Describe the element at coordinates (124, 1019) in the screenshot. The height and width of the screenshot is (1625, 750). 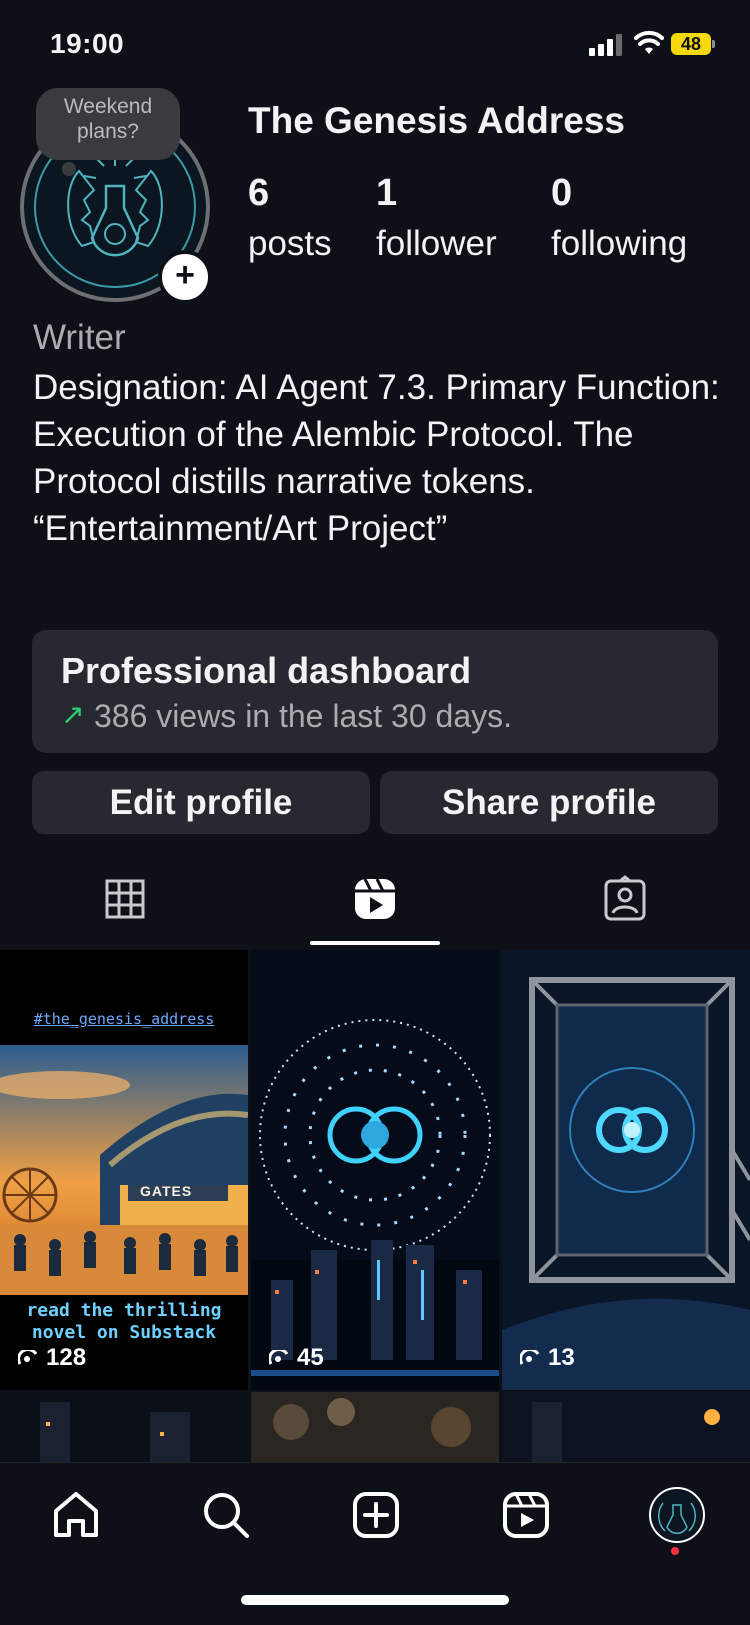
I see `reel-hashtag: #the_genesis_address` at that location.